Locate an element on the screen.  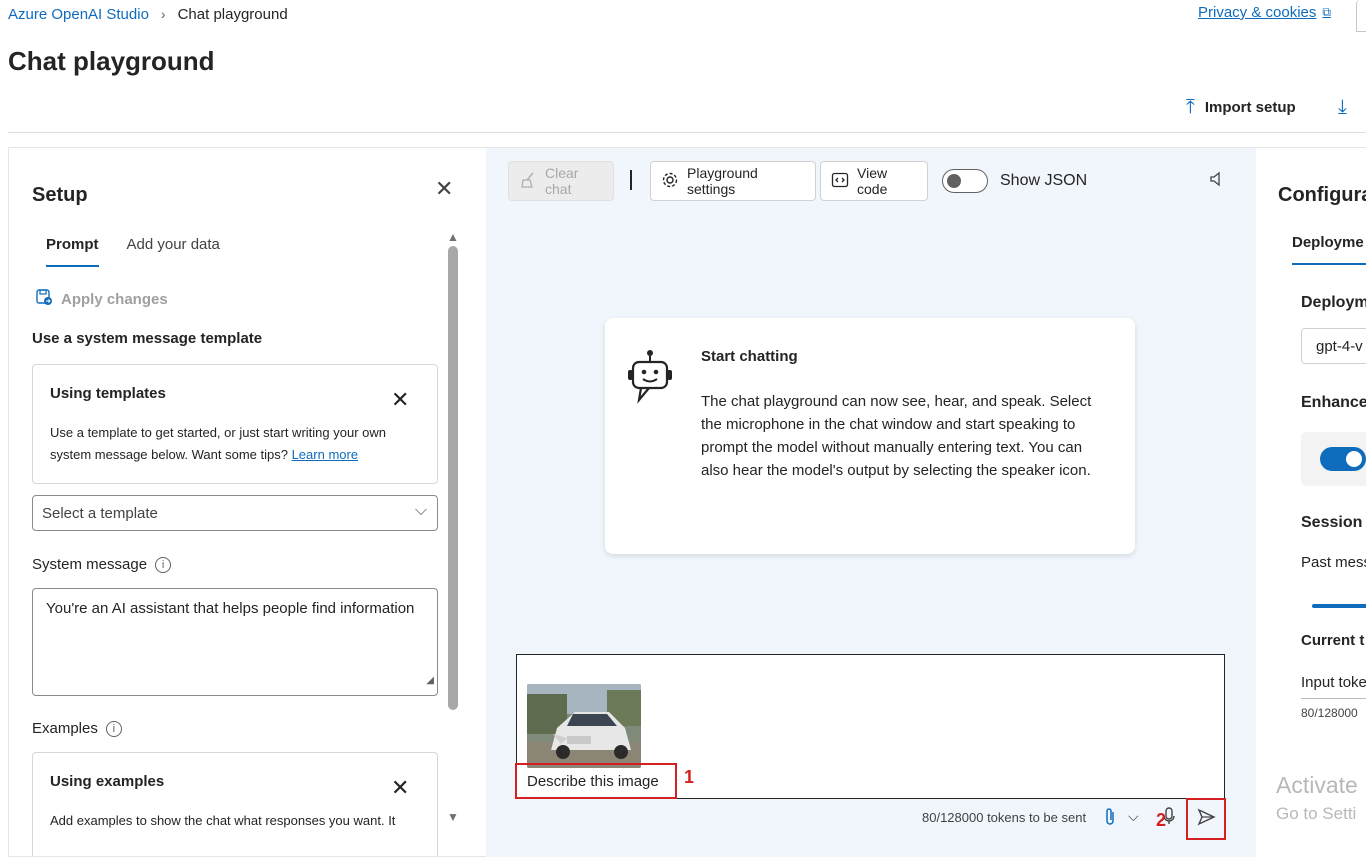
enhance-toggle-container is located at coordinates (1333, 459).